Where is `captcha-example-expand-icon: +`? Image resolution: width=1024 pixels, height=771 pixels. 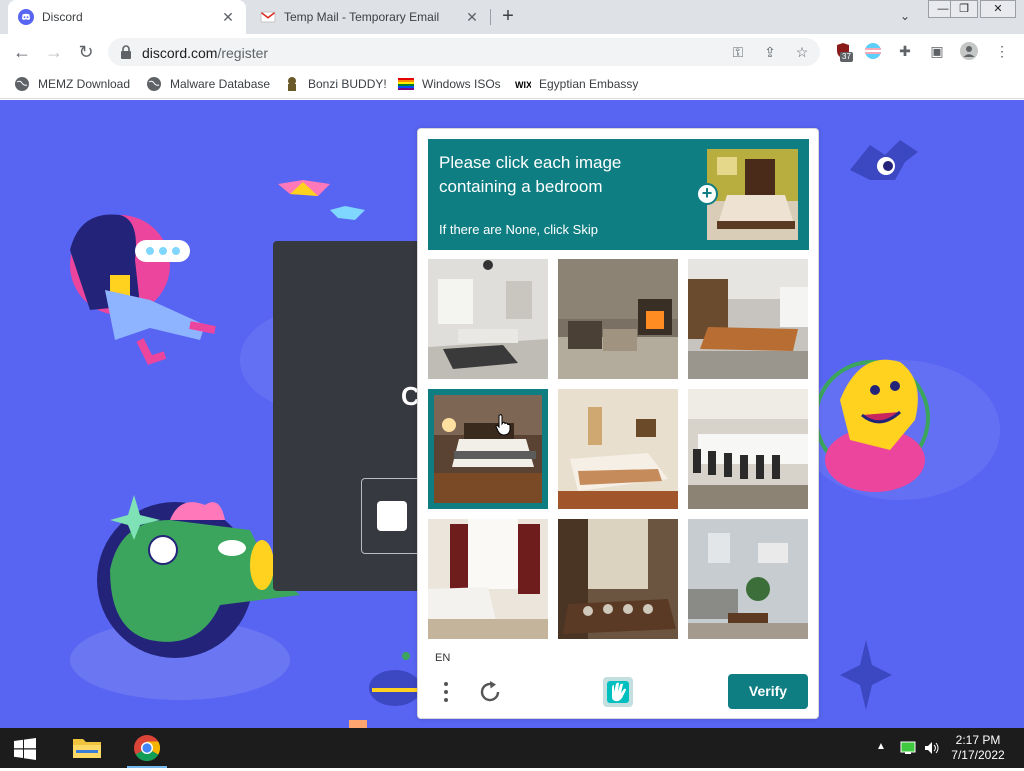
captcha-example-expand-icon: + is located at coordinates (707, 194).